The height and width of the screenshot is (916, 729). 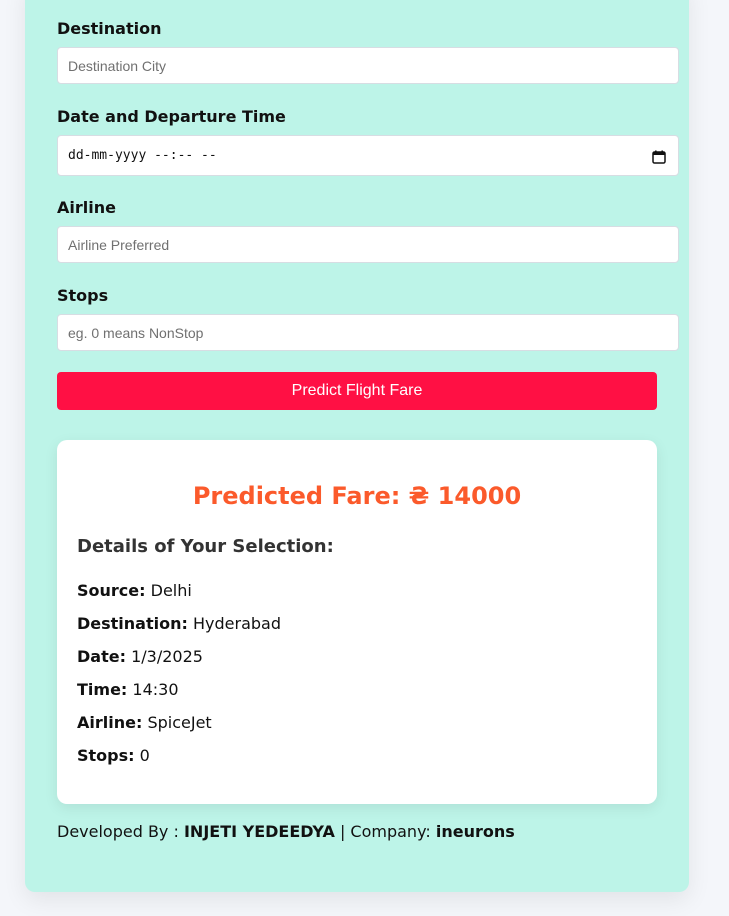 What do you see at coordinates (102, 689) in the screenshot?
I see `detail-label: Time:` at bounding box center [102, 689].